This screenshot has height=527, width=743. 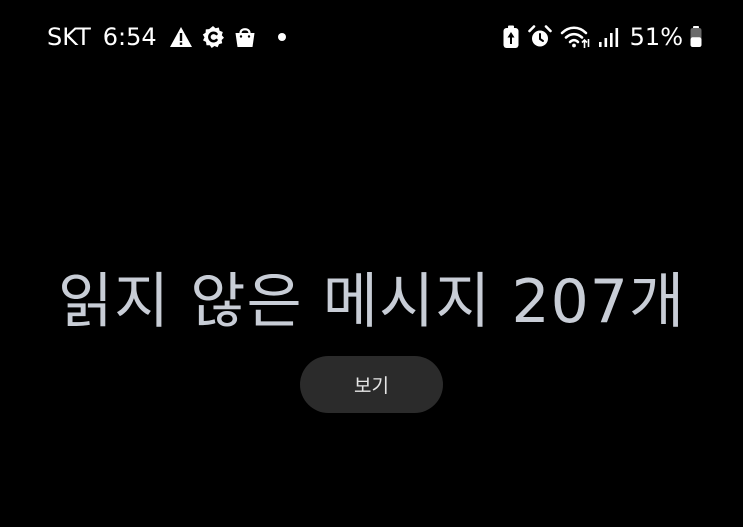 What do you see at coordinates (511, 37) in the screenshot?
I see `battery-saver-icon` at bounding box center [511, 37].